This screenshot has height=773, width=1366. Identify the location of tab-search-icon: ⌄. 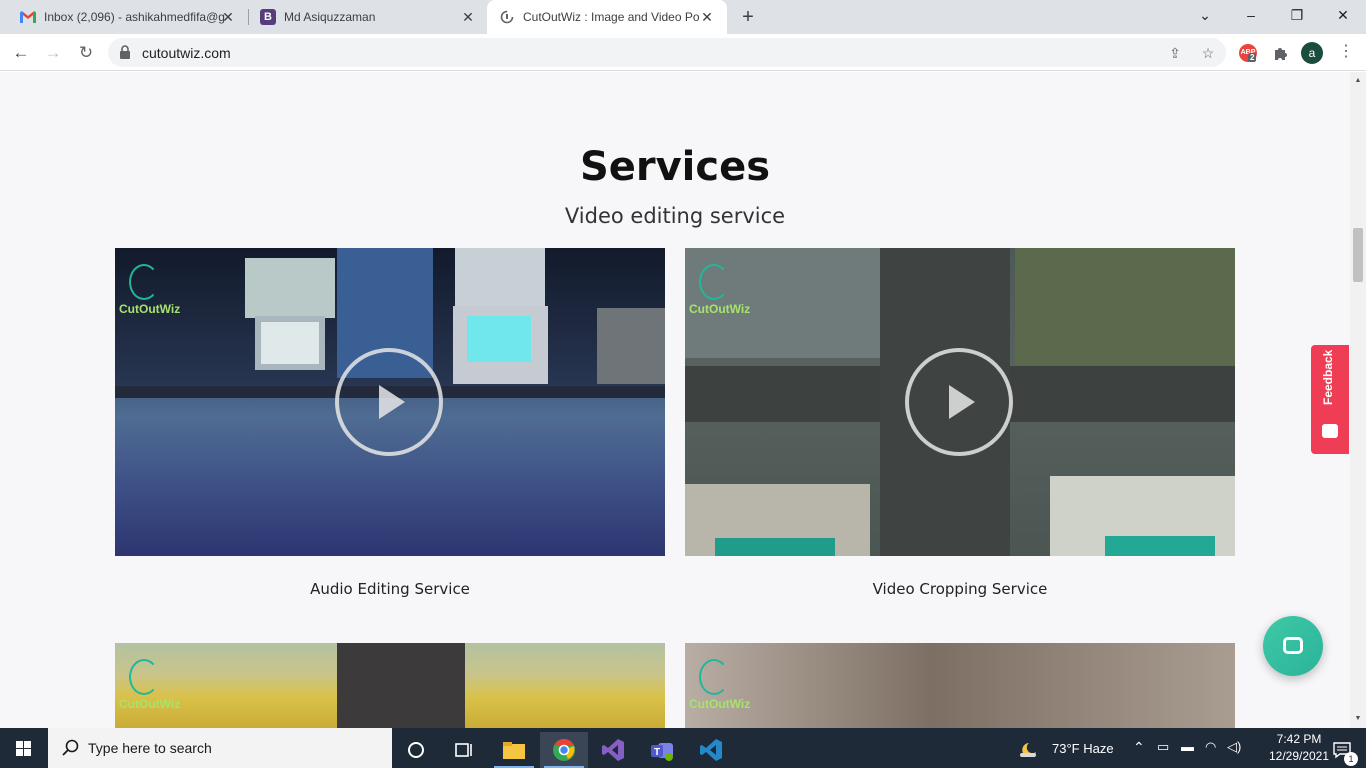
(1205, 17).